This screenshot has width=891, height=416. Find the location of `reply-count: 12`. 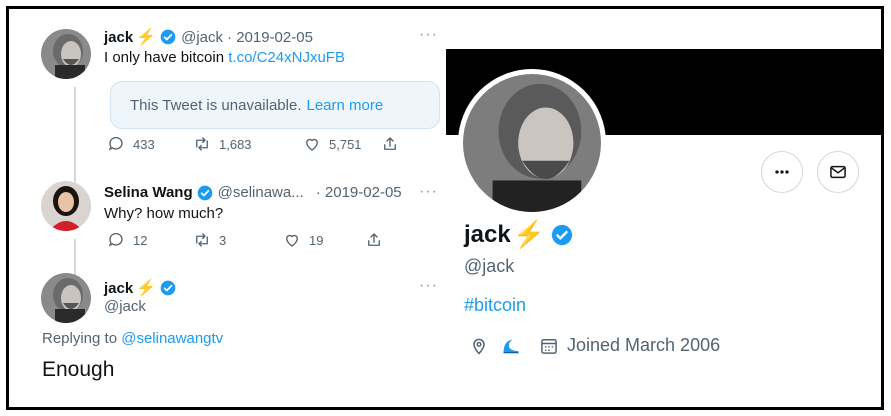

reply-count: 12 is located at coordinates (140, 240).